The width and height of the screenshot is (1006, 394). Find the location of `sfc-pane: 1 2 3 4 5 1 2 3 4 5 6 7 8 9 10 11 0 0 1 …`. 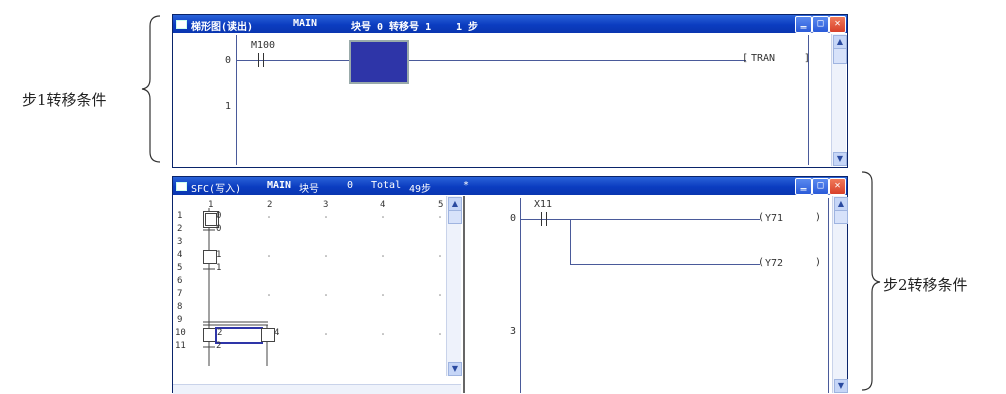

sfc-pane: 1 2 3 4 5 1 2 3 4 5 6 7 8 9 10 11 0 0 1 … is located at coordinates (319, 295).